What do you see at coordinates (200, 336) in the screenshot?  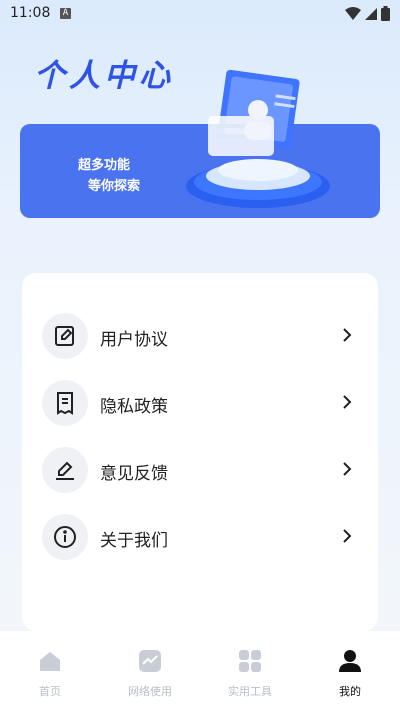 I see `menu-item-user-agreement: 用户协议` at bounding box center [200, 336].